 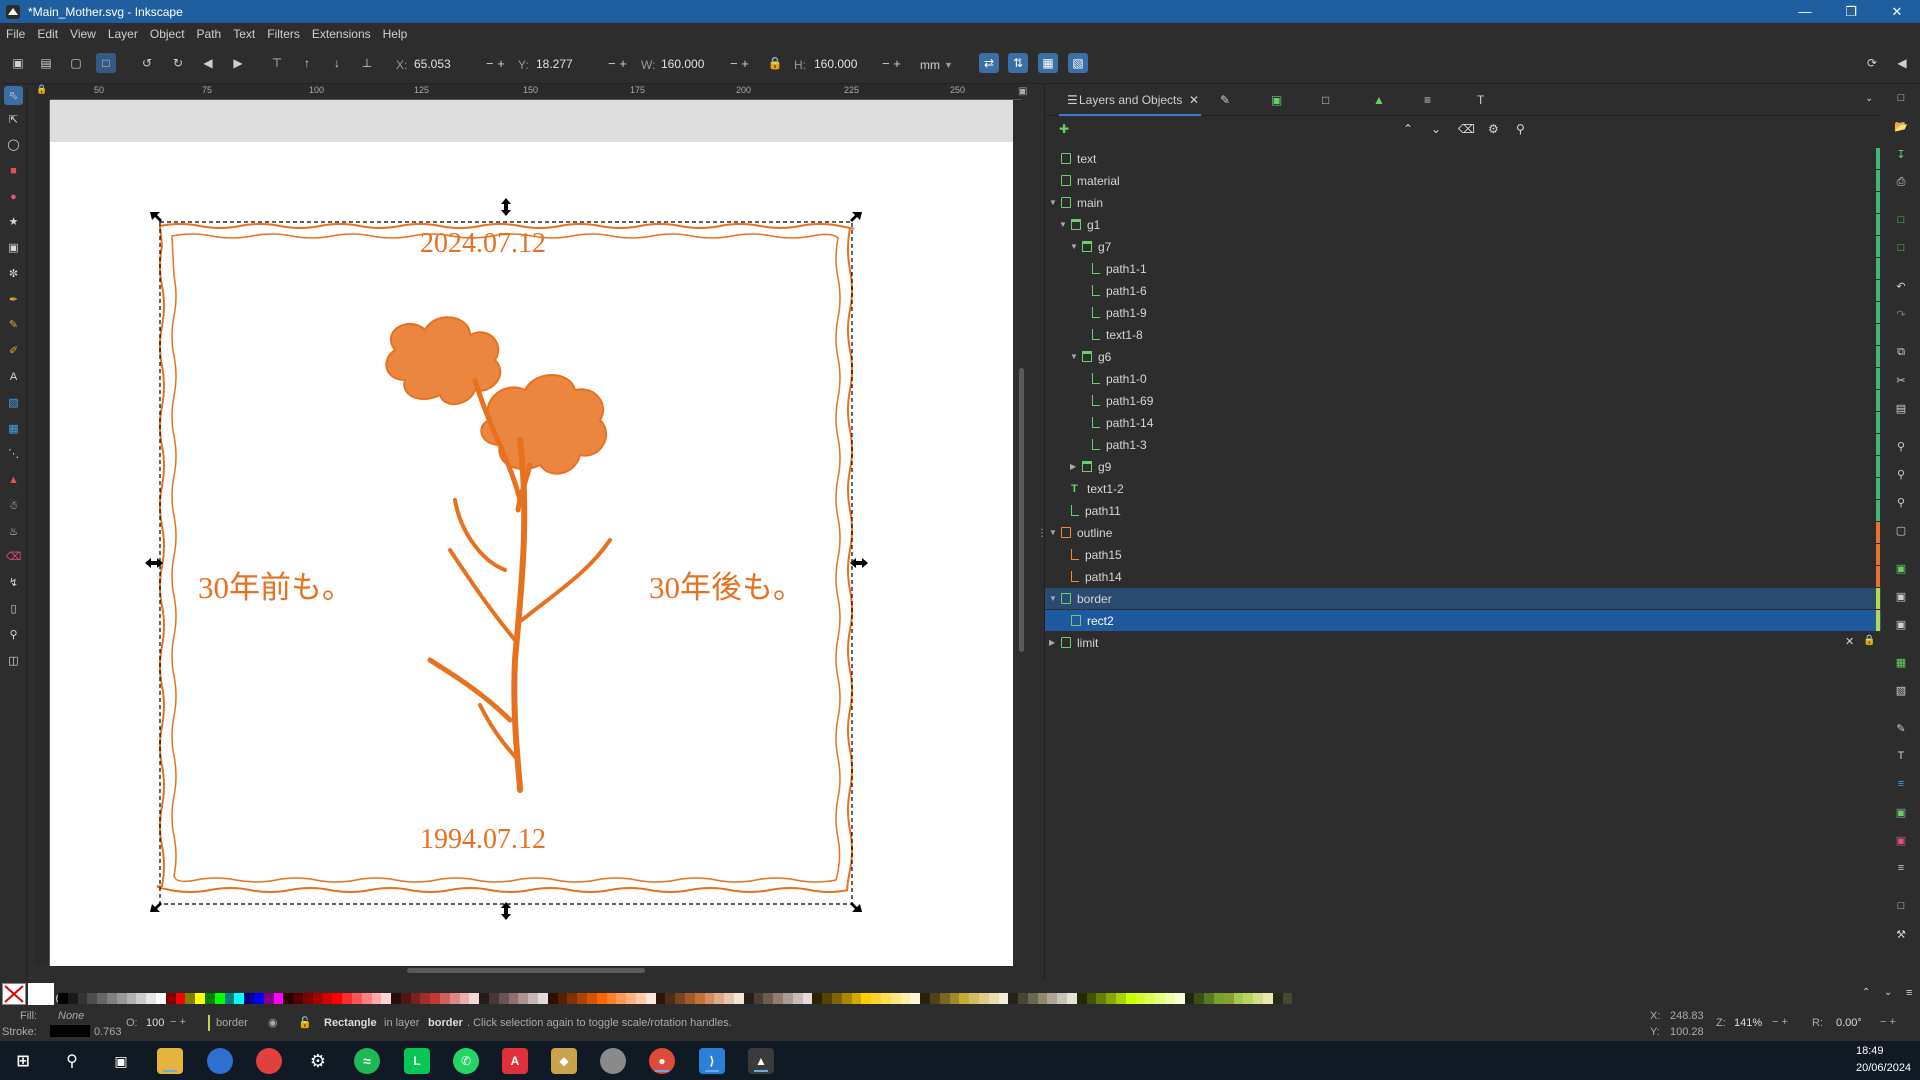 What do you see at coordinates (1463, 532) in the screenshot?
I see `tree-row: ▼ outline` at bounding box center [1463, 532].